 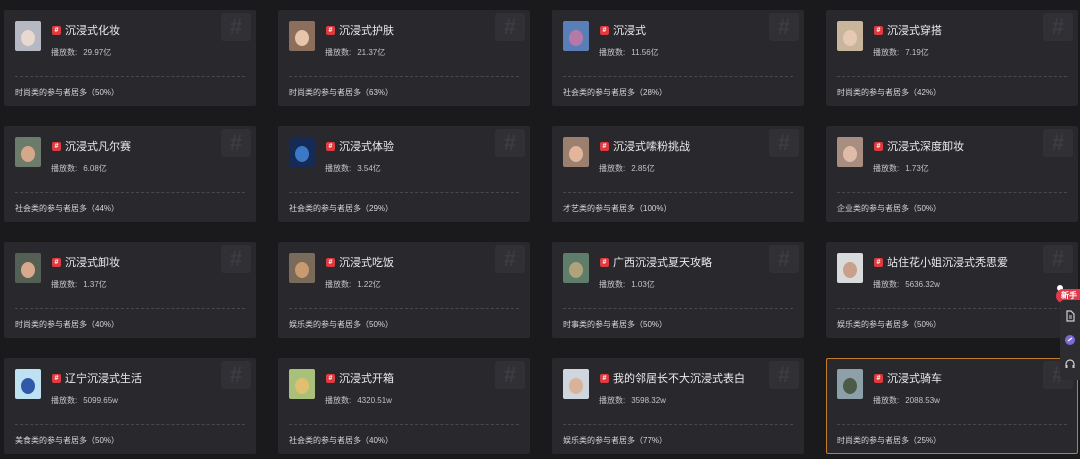 I want to click on play-count-value: 3.54亿, so click(x=369, y=168).